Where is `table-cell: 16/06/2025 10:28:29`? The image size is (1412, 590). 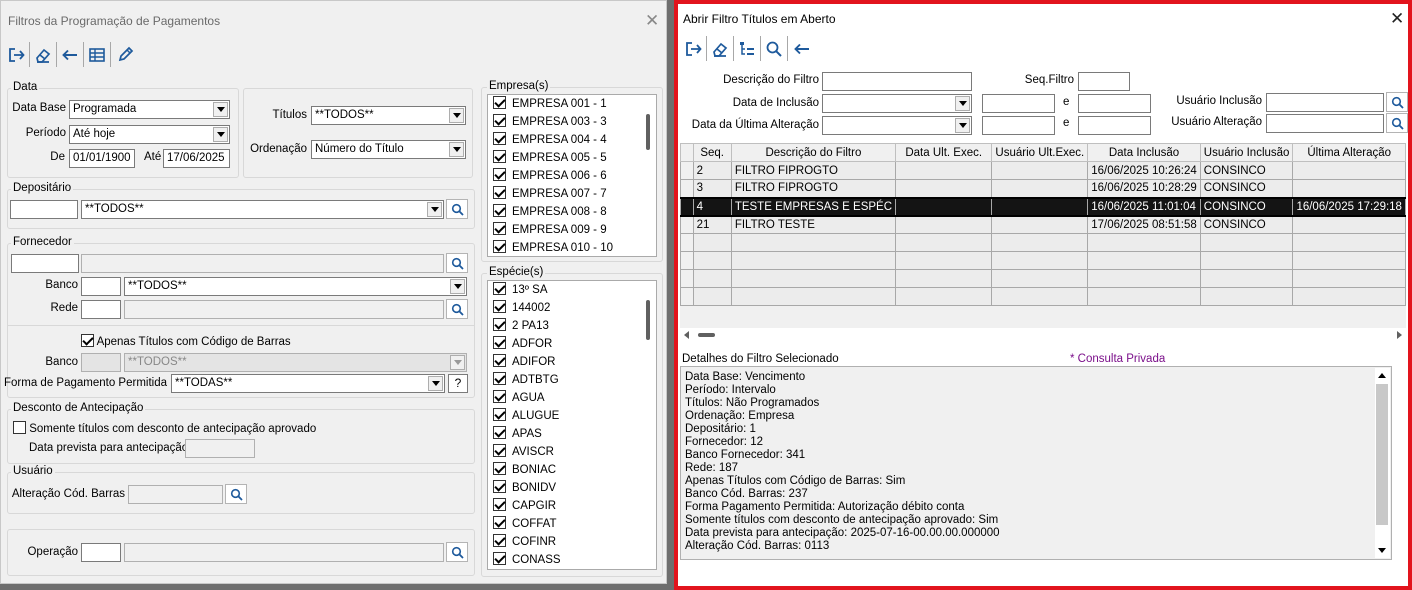
table-cell: 16/06/2025 10:28:29 is located at coordinates (1144, 188).